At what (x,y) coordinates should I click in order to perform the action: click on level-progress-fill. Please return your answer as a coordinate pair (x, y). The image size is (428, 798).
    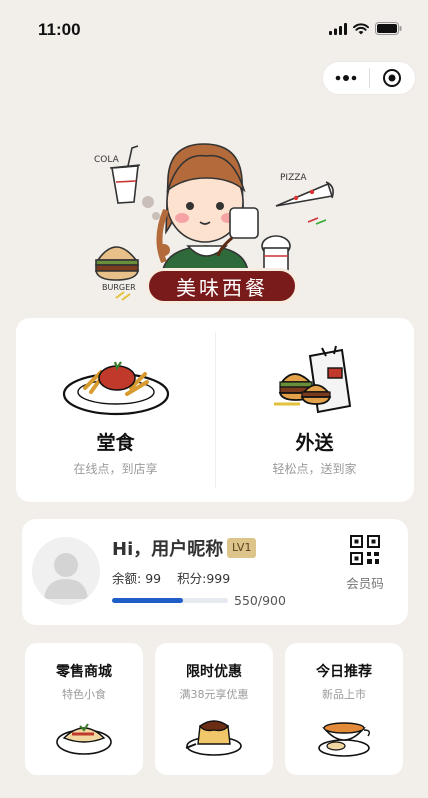
    Looking at the image, I should click on (147, 600).